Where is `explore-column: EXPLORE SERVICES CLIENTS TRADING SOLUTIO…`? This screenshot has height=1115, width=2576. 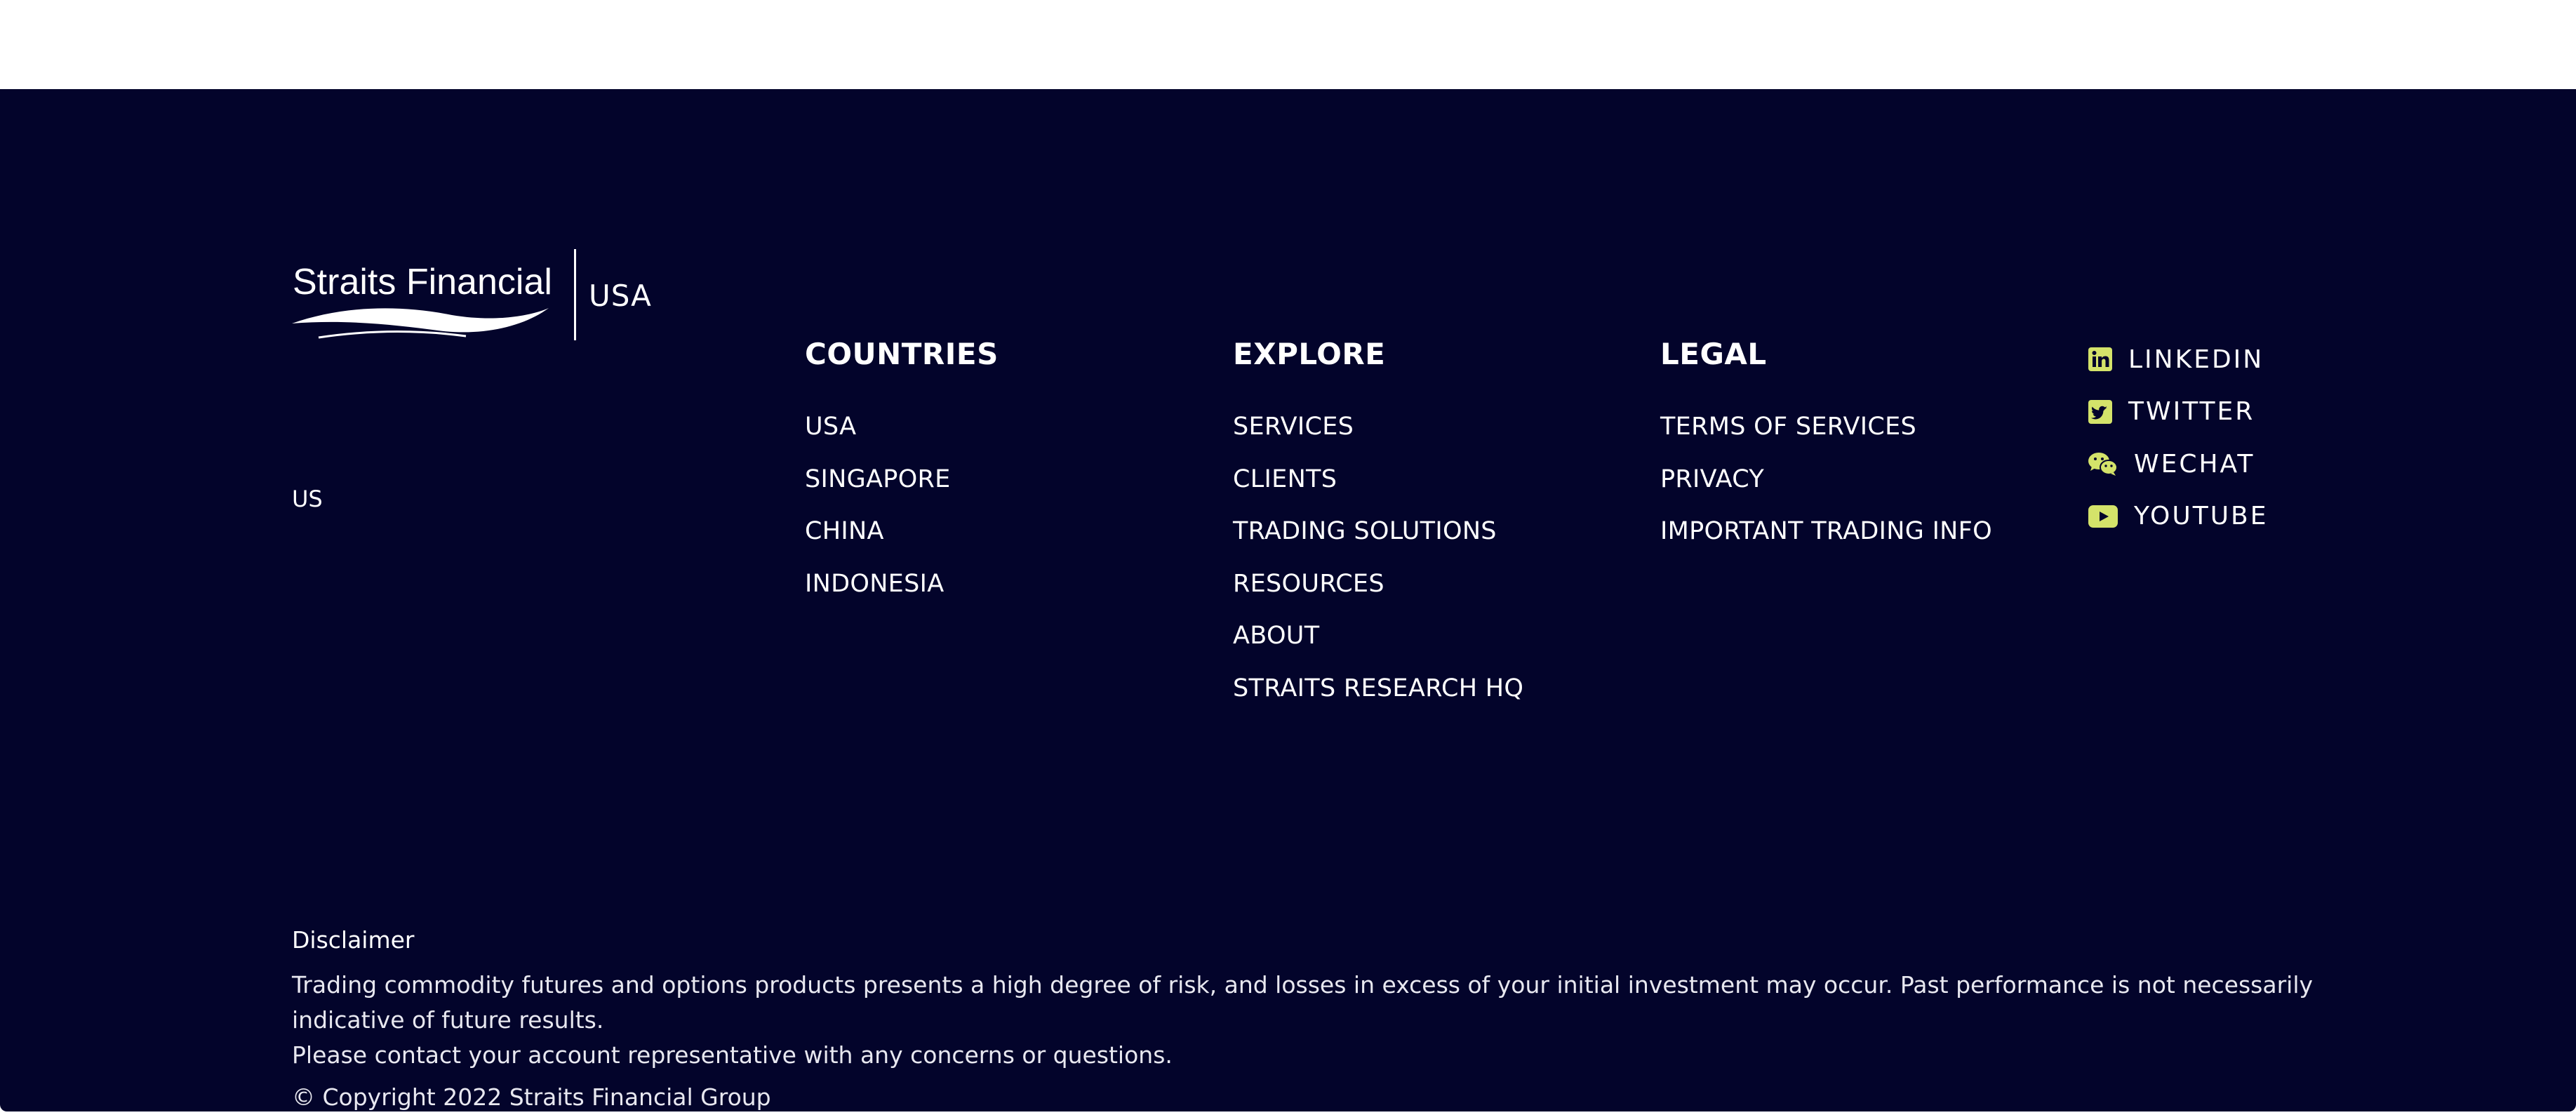
explore-column: EXPLORE SERVICES CLIENTS TRADING SOLUTIO… is located at coordinates (1378, 524).